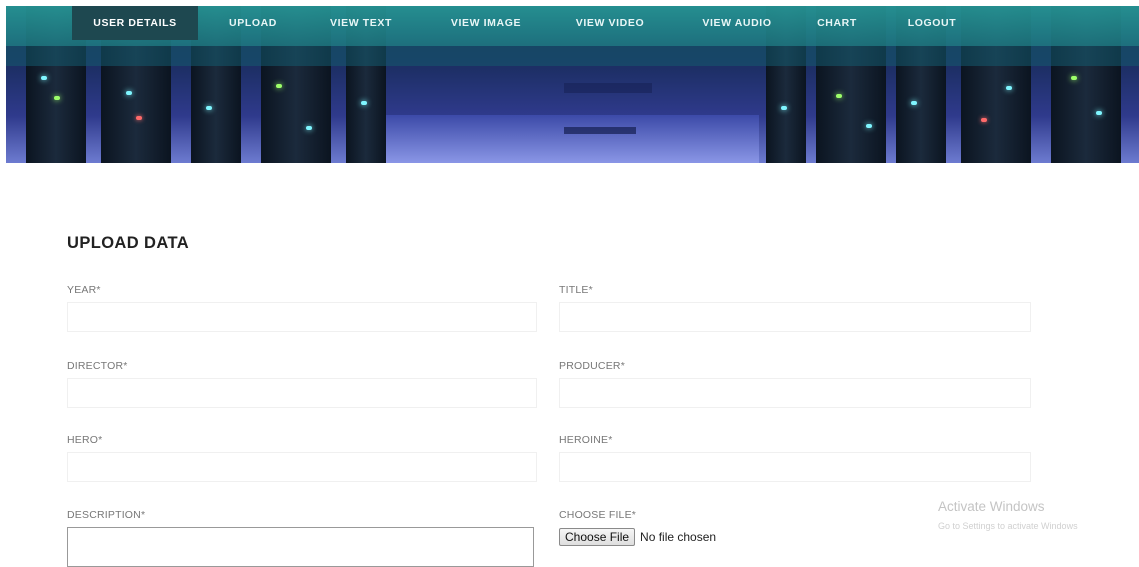  I want to click on nav-user-details: USER DETAILS, so click(135, 23).